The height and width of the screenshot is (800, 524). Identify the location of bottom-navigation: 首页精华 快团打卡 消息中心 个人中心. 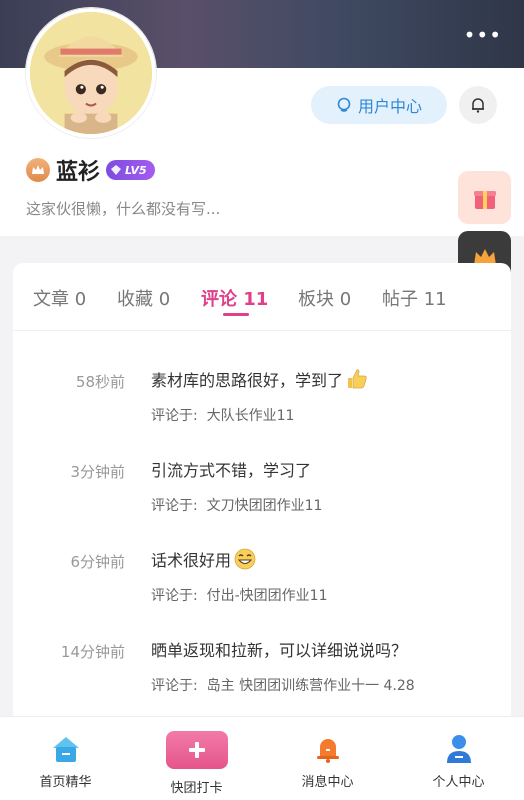
(262, 758).